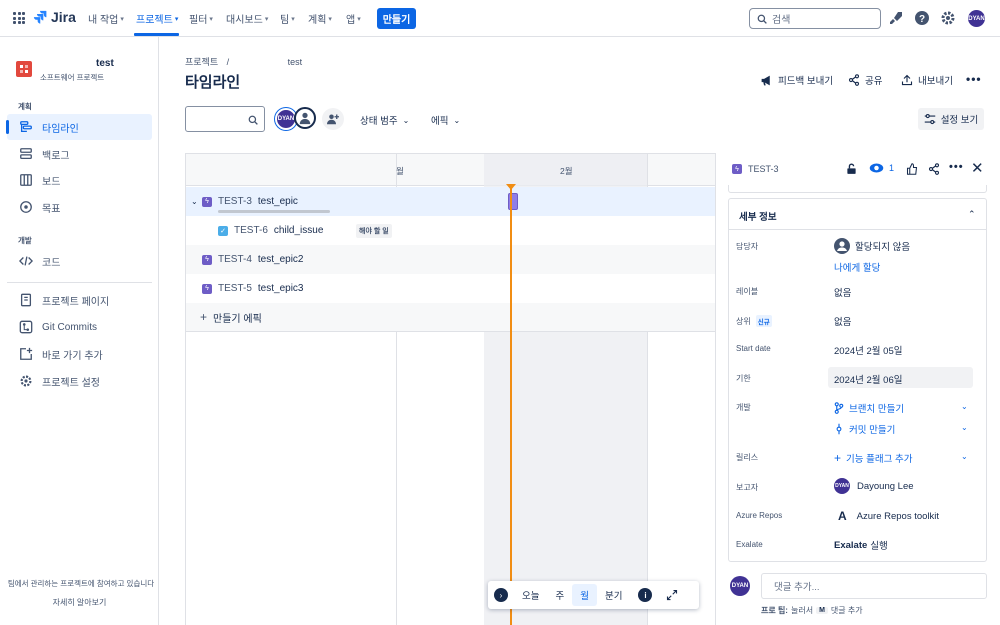 Image resolution: width=1000 pixels, height=625 pixels. What do you see at coordinates (450, 317) in the screenshot?
I see `create-epic-row: + 만들기 에픽` at bounding box center [450, 317].